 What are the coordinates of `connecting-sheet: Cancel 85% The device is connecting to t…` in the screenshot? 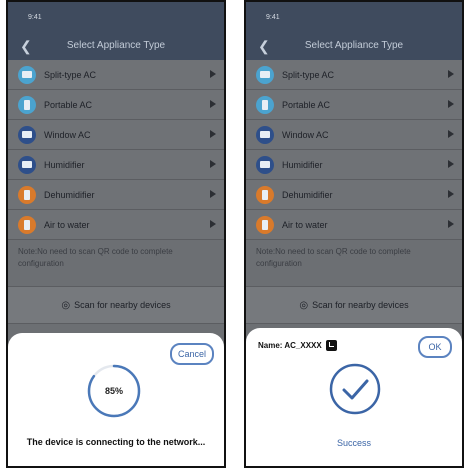 It's located at (116, 399).